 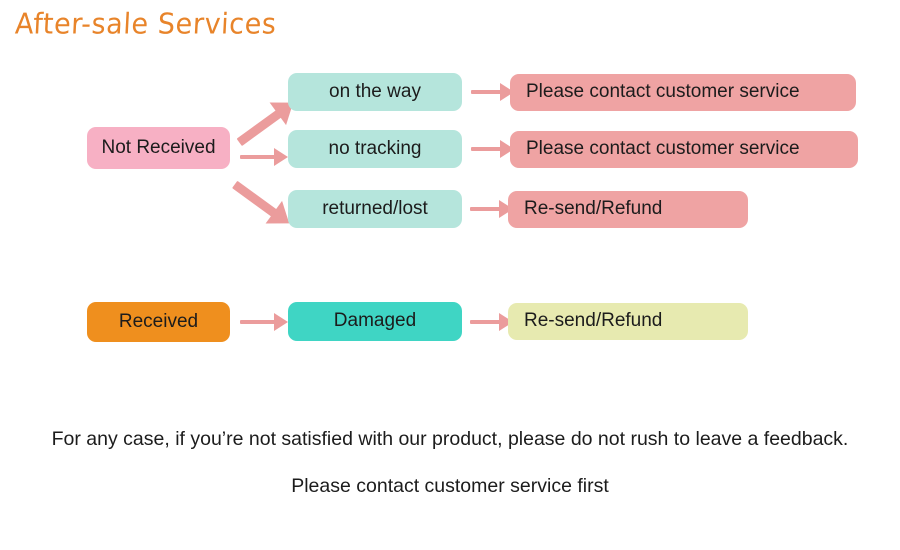 What do you see at coordinates (146, 24) in the screenshot?
I see `page-title: After-sale Services` at bounding box center [146, 24].